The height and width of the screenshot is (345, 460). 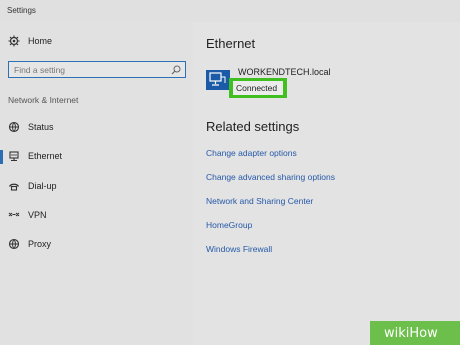 I want to click on sidebar-item-label: Proxy, so click(x=40, y=244).